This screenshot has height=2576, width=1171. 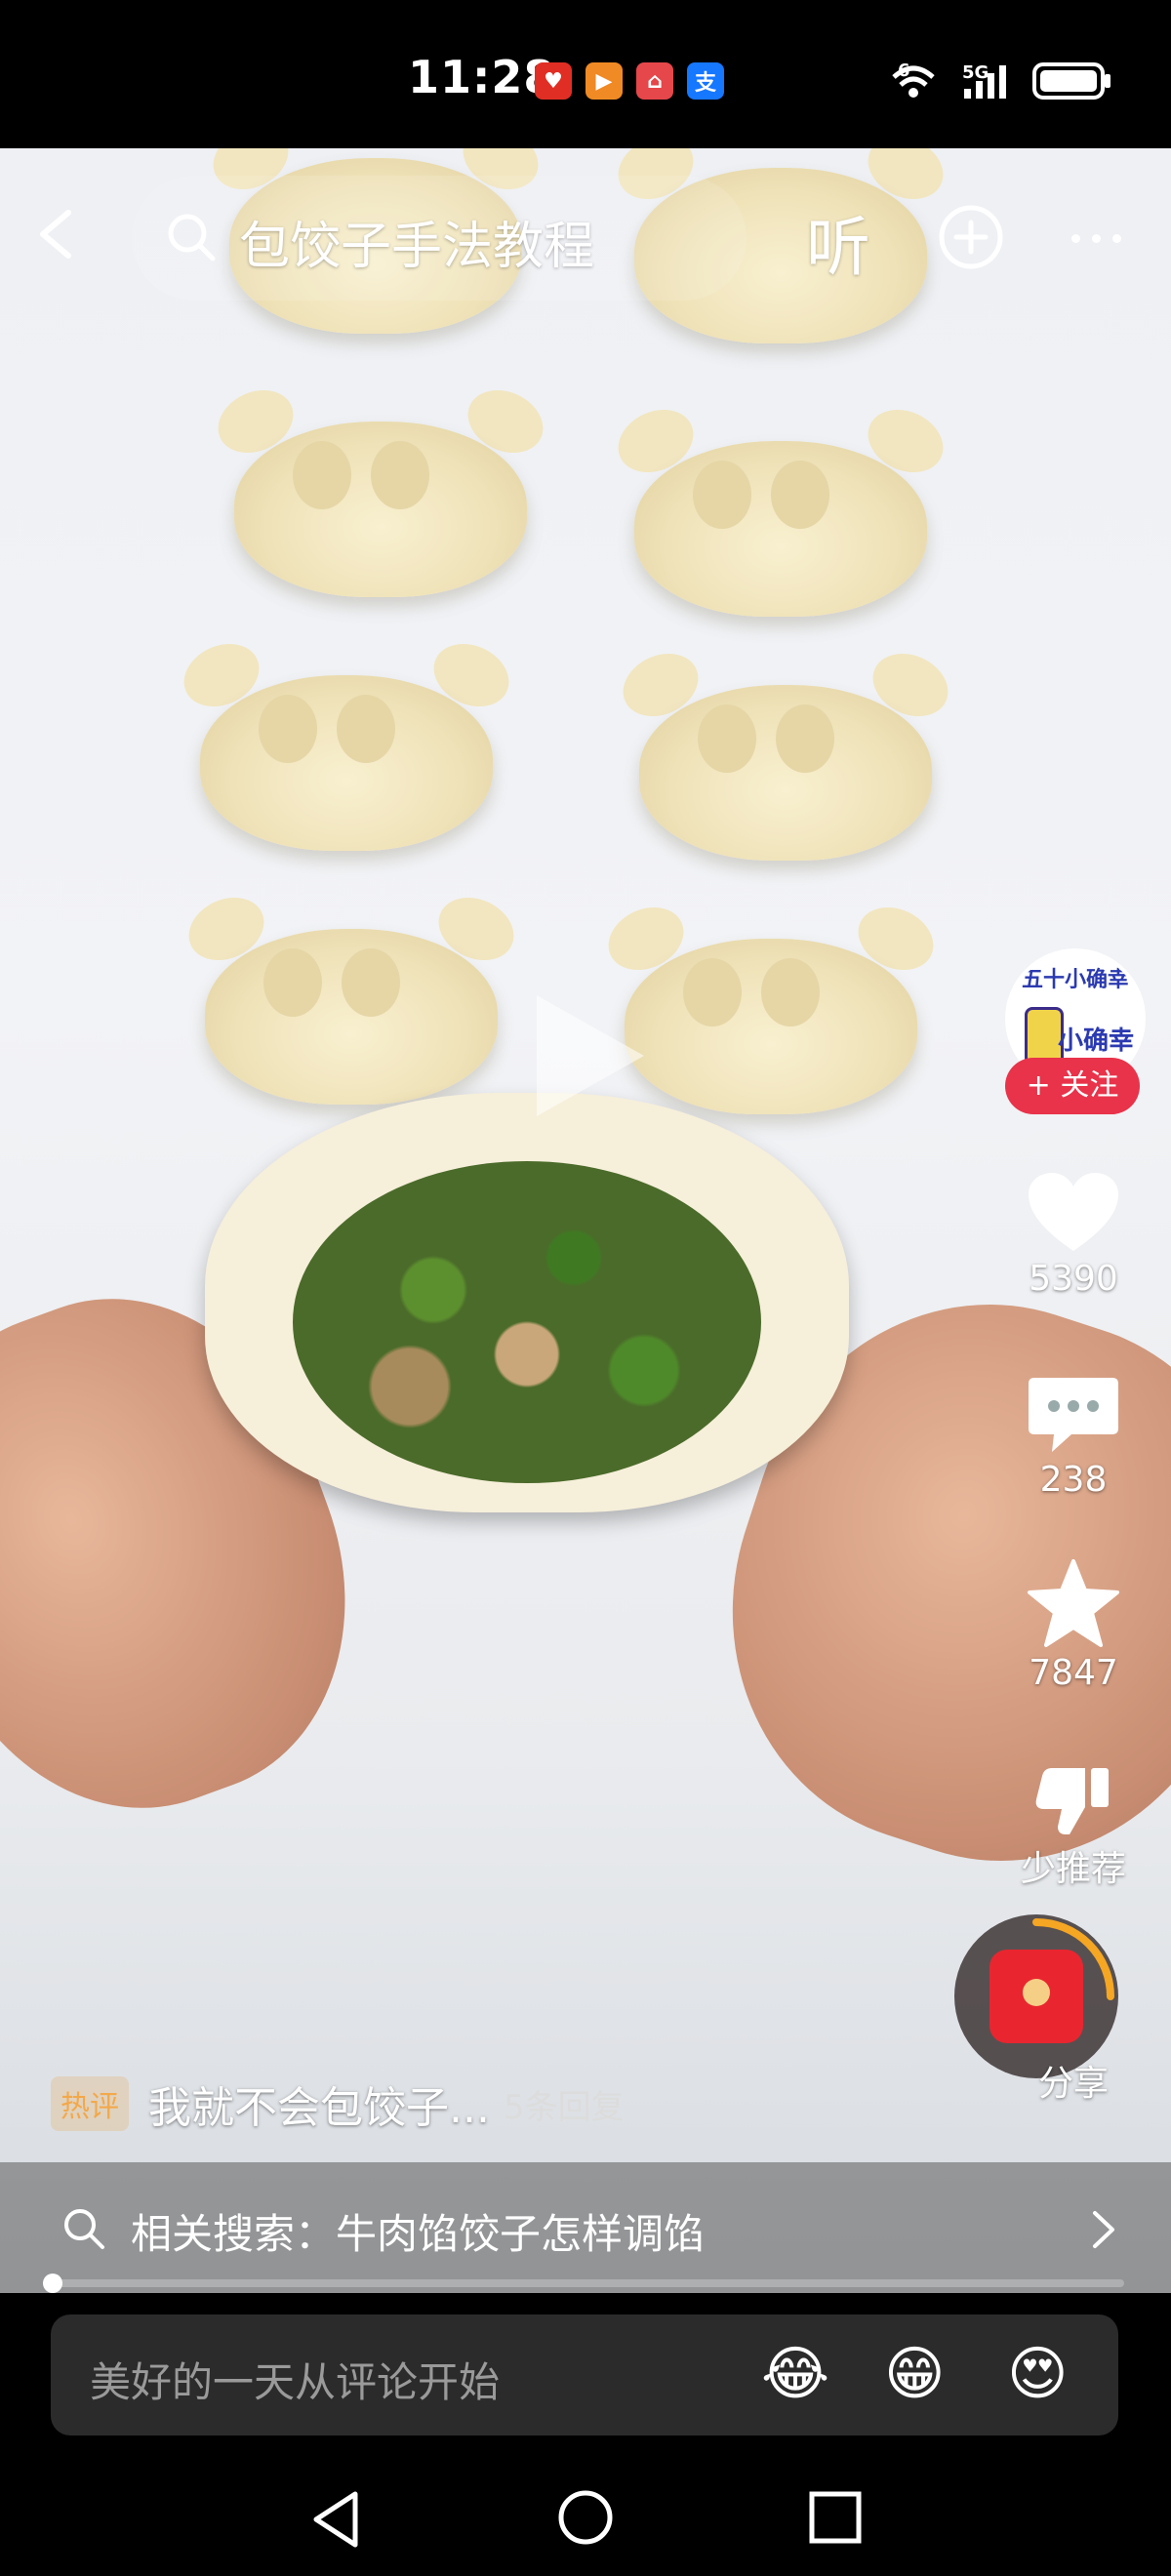 What do you see at coordinates (1071, 81) in the screenshot?
I see `battery-icon` at bounding box center [1071, 81].